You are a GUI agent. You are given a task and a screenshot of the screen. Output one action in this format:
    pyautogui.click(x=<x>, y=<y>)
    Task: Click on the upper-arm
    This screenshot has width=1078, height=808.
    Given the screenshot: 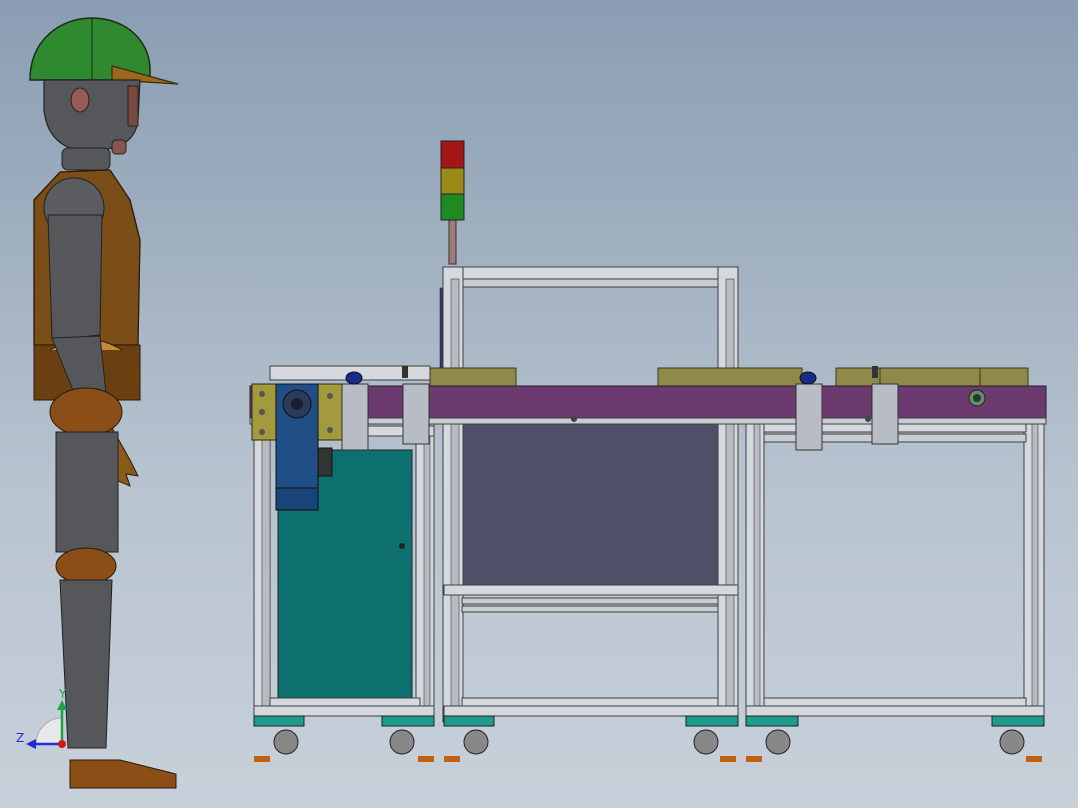 What is the action you would take?
    pyautogui.click(x=75, y=277)
    